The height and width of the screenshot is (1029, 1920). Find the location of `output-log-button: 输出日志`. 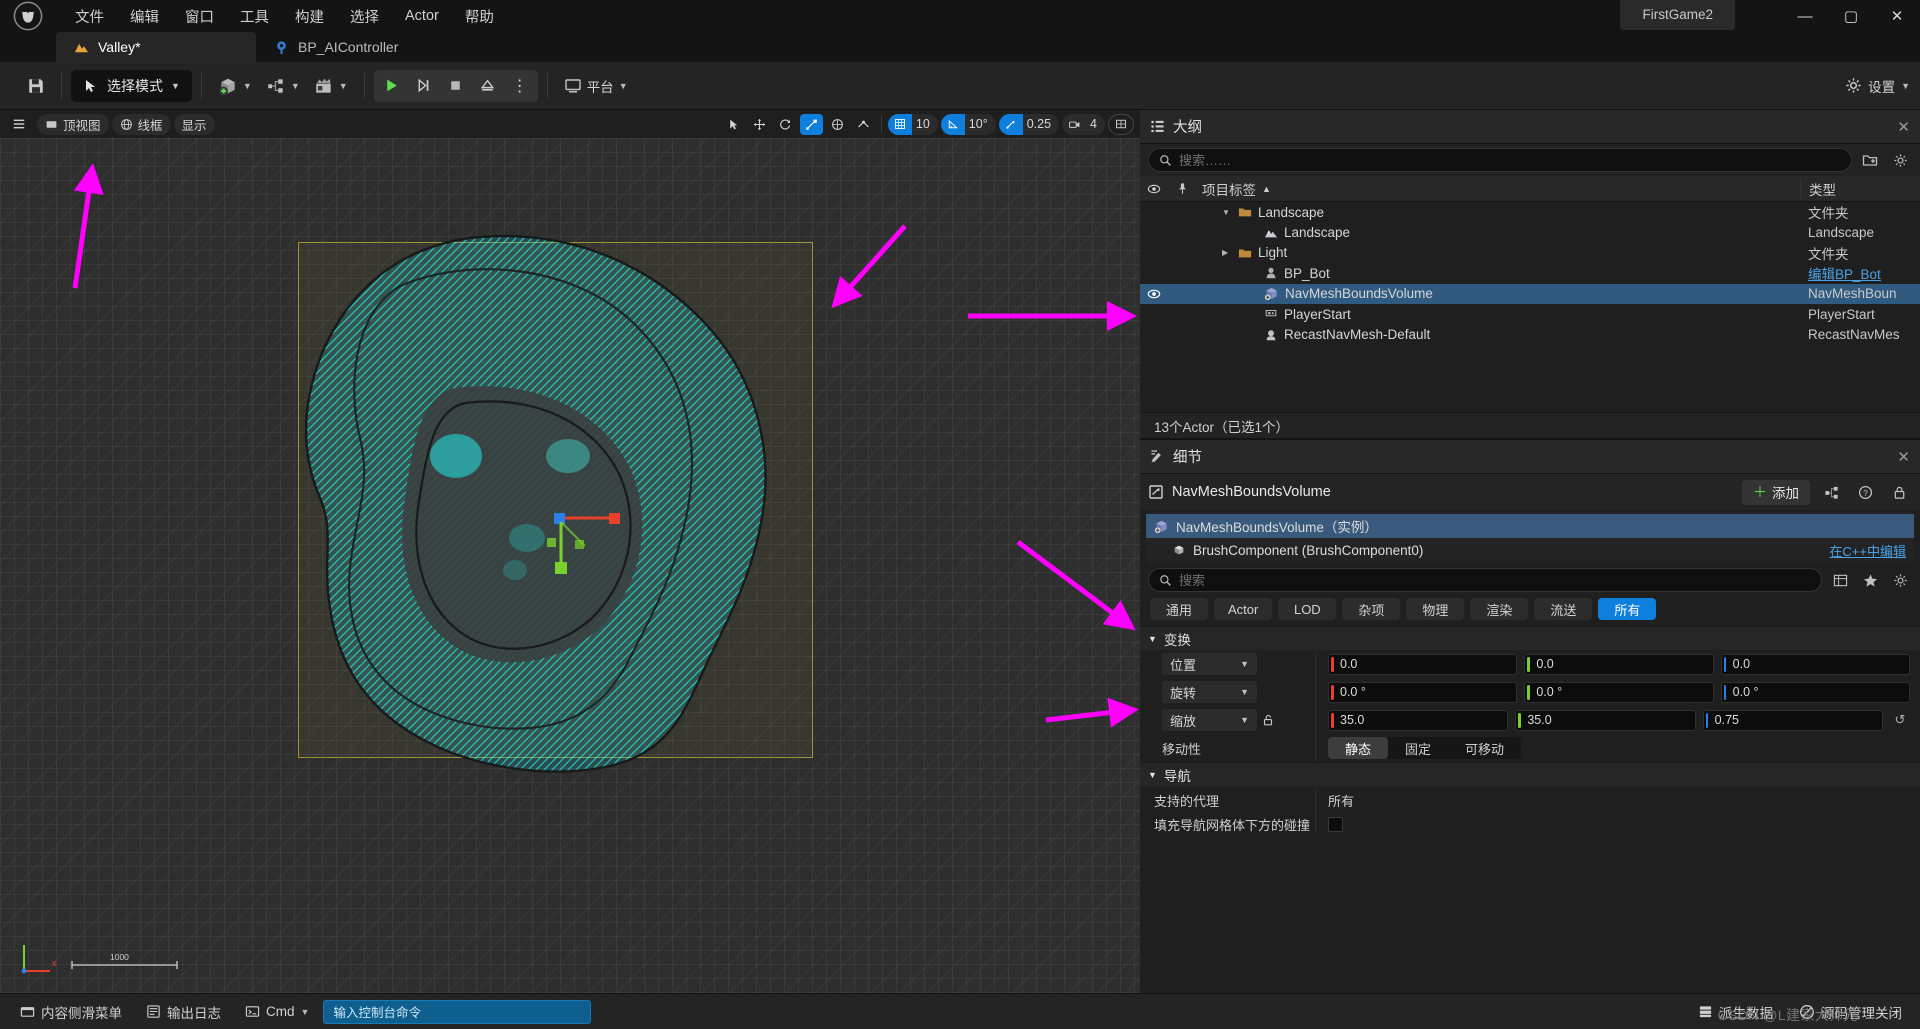

output-log-button: 输出日志 is located at coordinates (183, 1012).